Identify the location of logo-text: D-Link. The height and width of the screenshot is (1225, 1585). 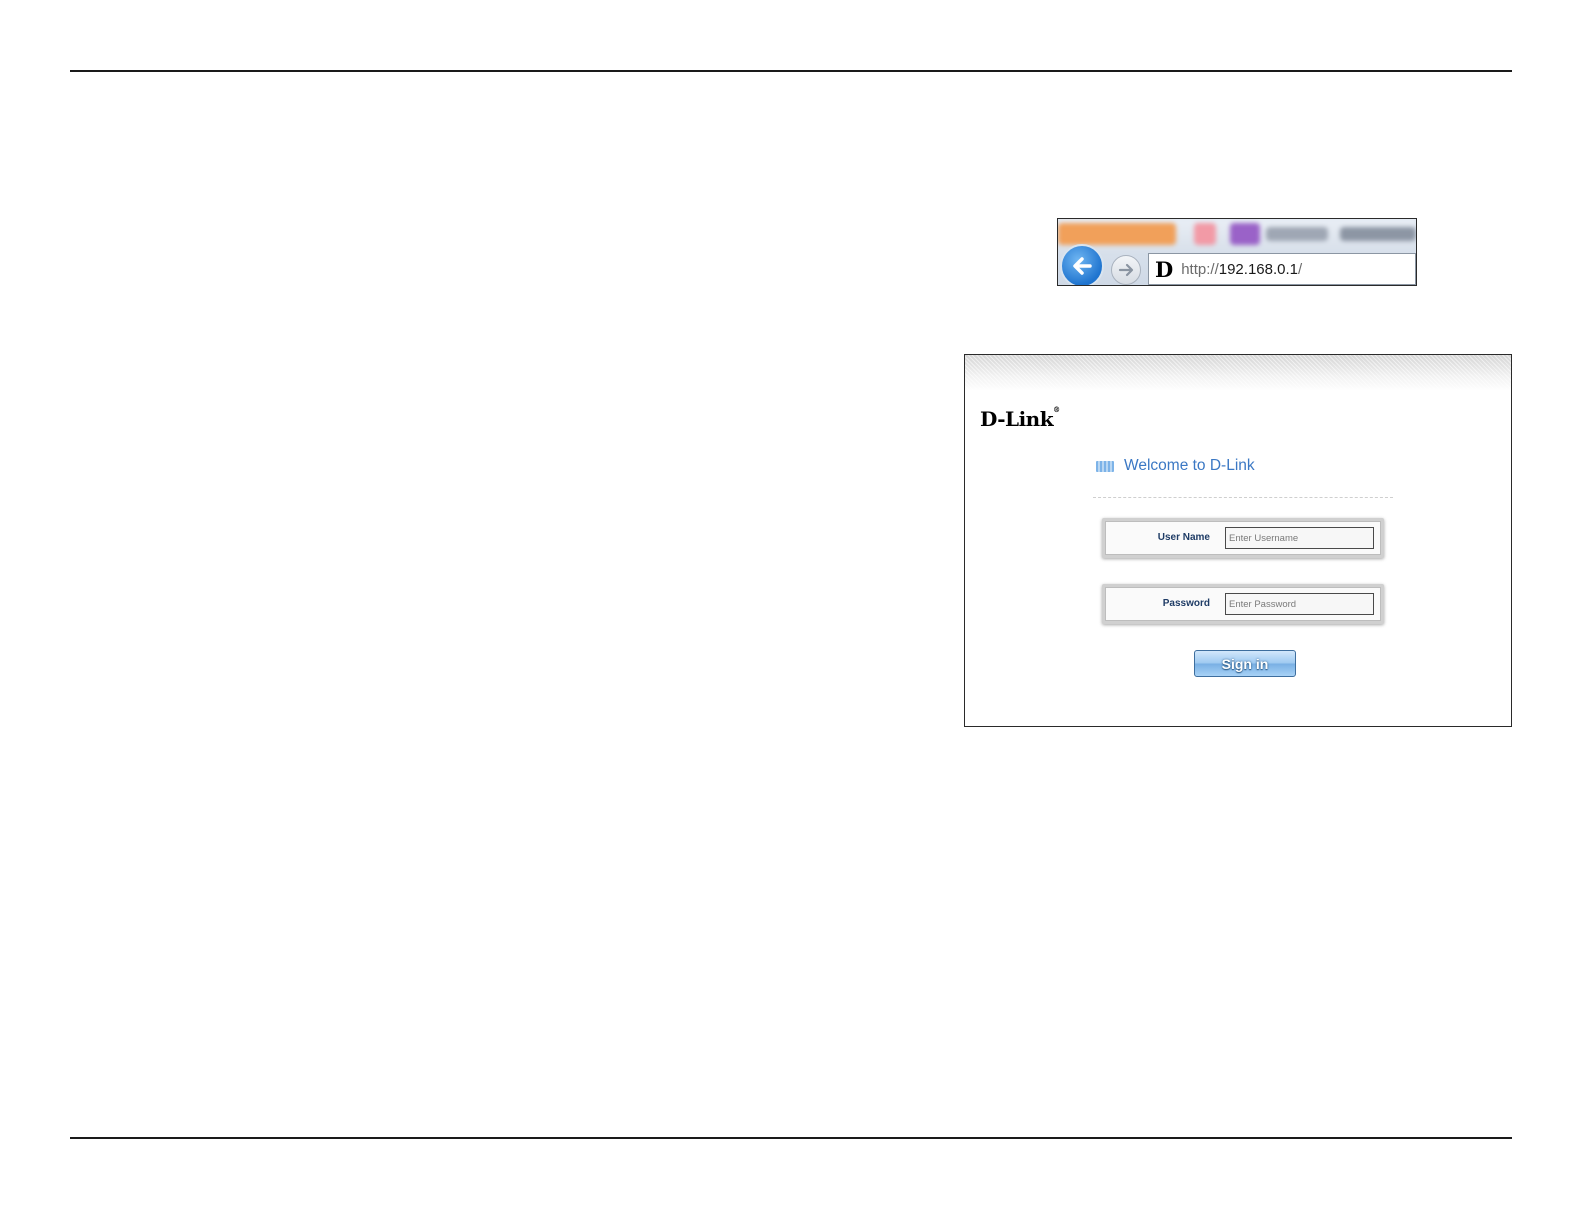
(1017, 419).